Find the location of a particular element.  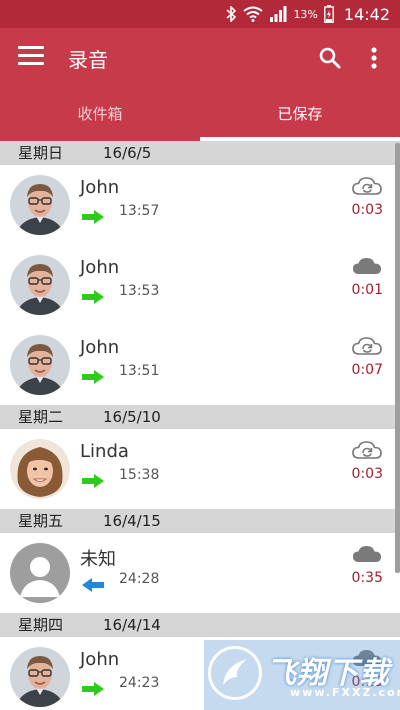

call-time: 13:57 is located at coordinates (139, 211).